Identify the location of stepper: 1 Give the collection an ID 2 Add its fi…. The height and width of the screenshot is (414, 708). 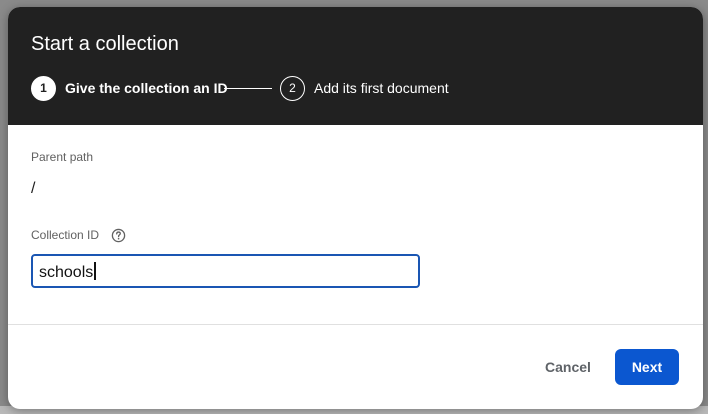
(331, 88).